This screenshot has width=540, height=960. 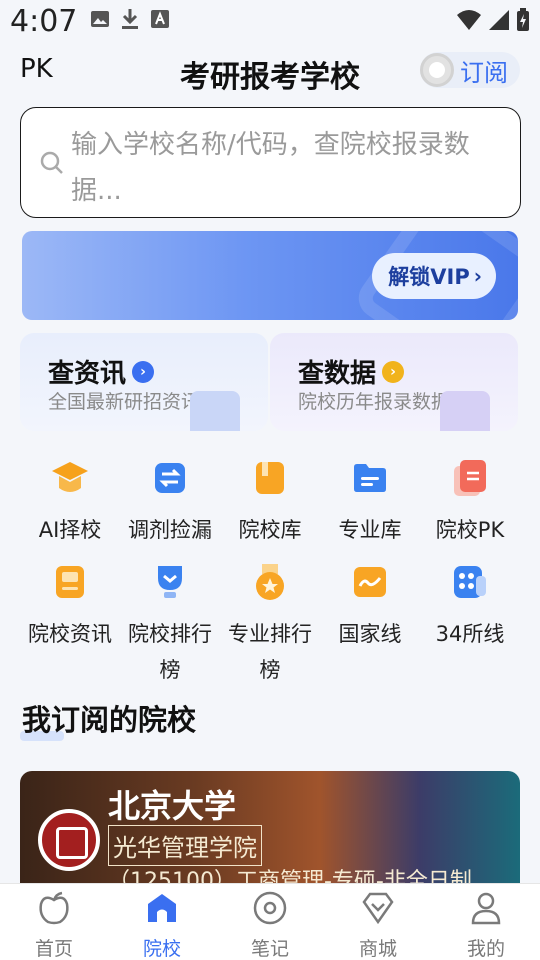 I want to click on tool-label: 院校PK, so click(x=470, y=530).